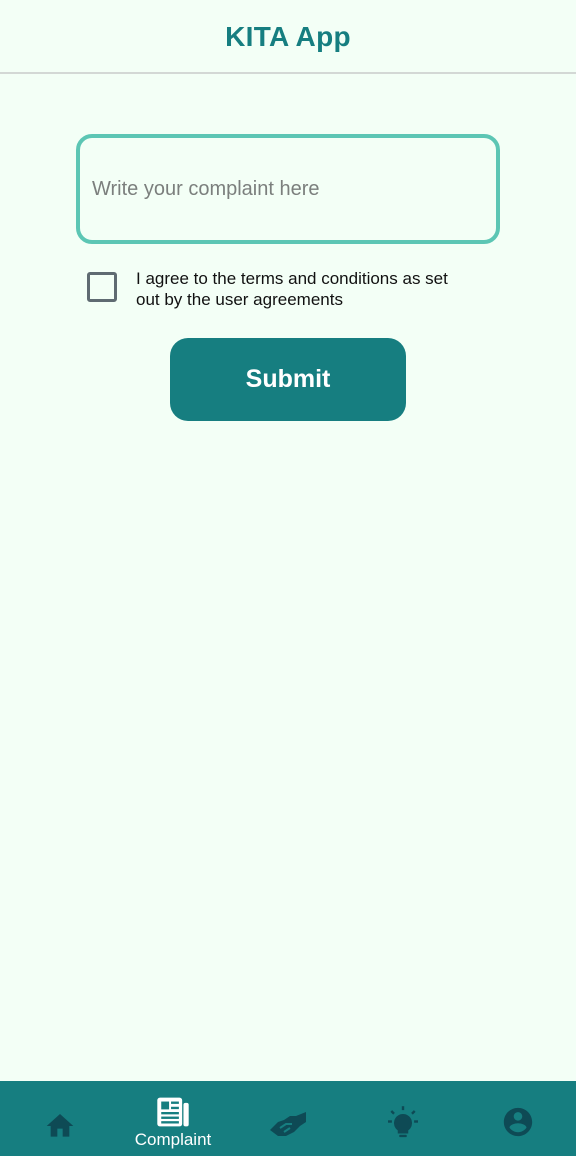 The image size is (576, 1156). Describe the element at coordinates (288, 379) in the screenshot. I see `submit-button: Submit` at that location.